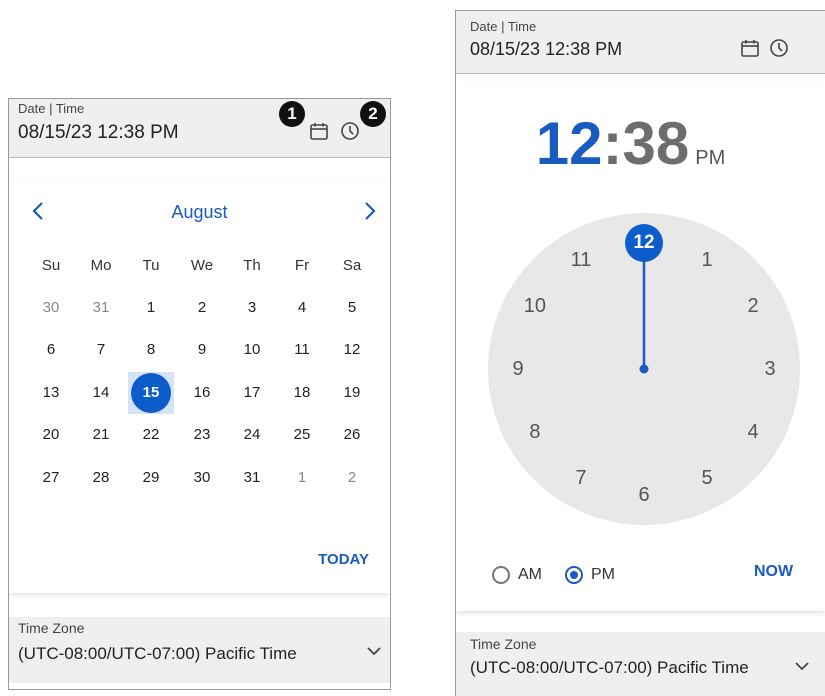  Describe the element at coordinates (151, 478) in the screenshot. I see `day-cell: 29` at that location.